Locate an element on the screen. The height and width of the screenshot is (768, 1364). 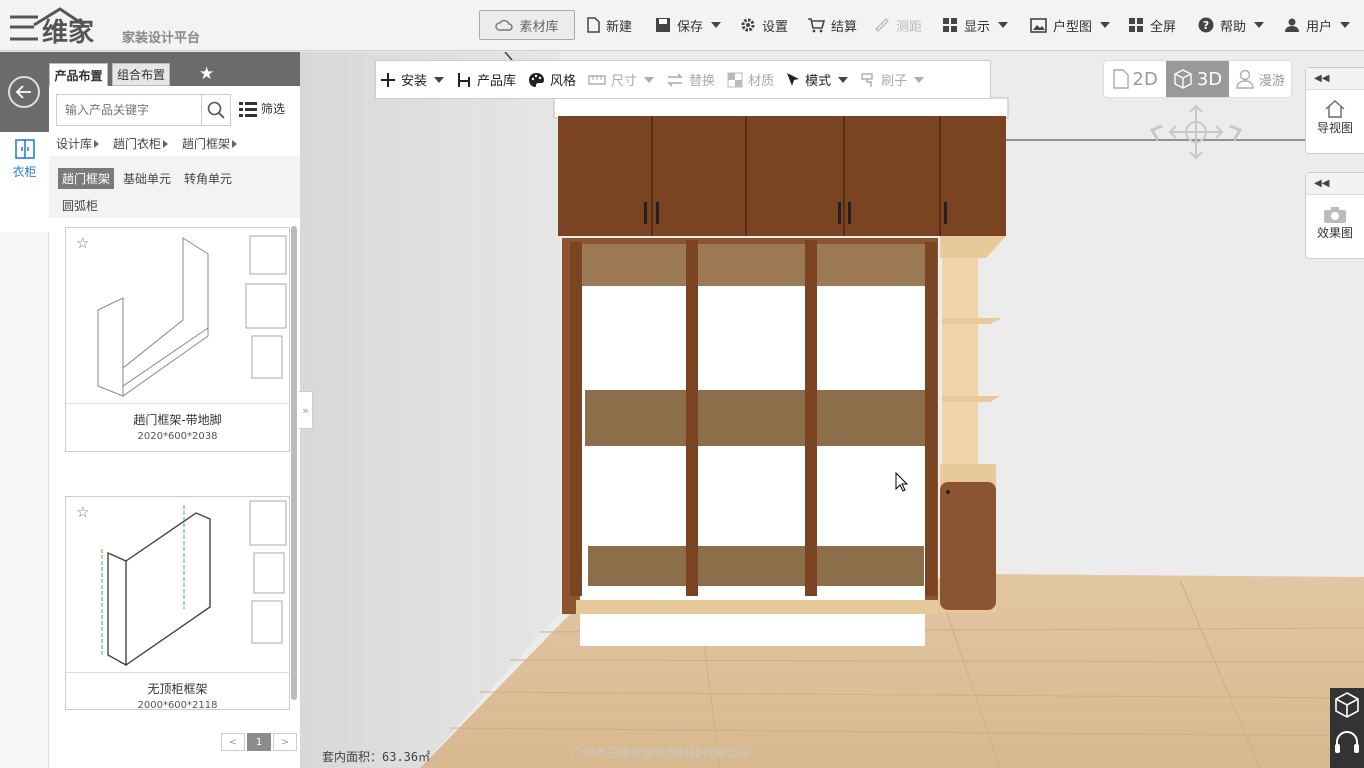
brush-icon is located at coordinates (867, 79).